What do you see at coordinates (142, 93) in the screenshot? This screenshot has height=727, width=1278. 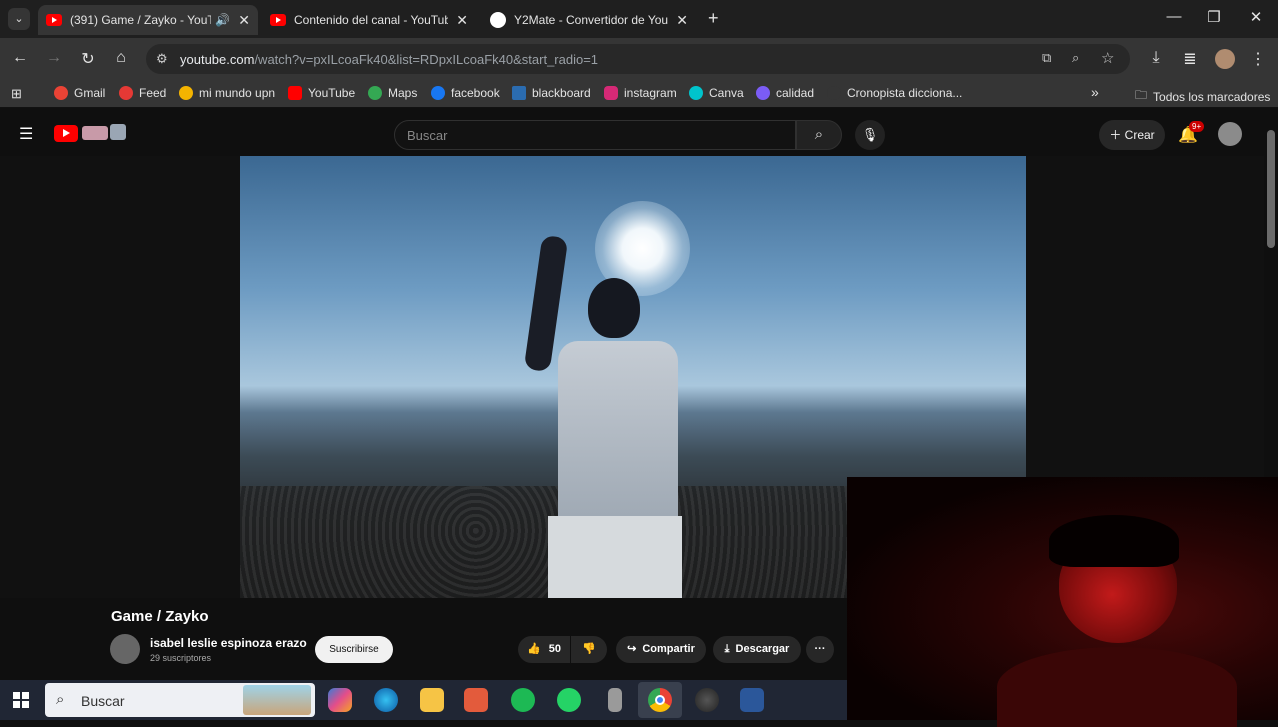 I see `bookmark-feed: Feed` at bounding box center [142, 93].